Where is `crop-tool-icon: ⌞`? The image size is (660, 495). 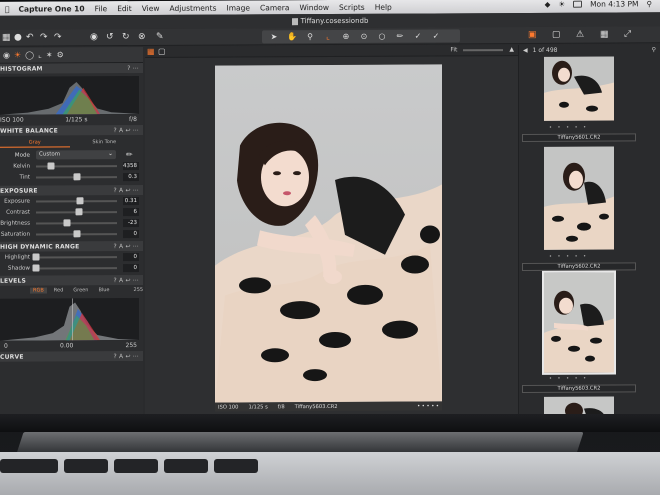
crop-tool-icon: ⌞ is located at coordinates (328, 36).